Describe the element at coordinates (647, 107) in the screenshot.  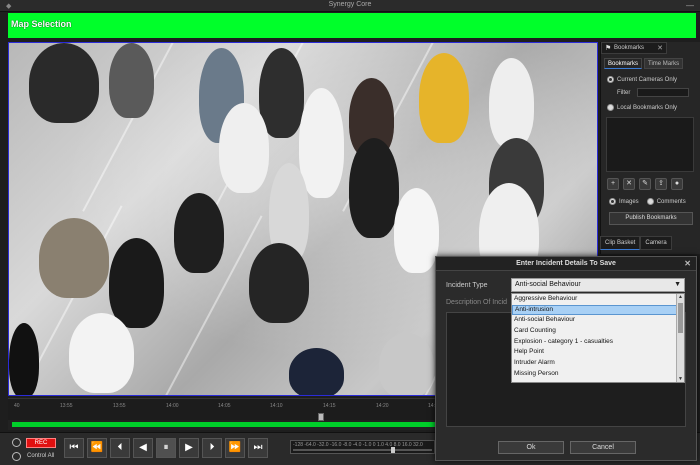
I see `radio-local-bookmarks-label: Local Bookmarks Only` at that location.